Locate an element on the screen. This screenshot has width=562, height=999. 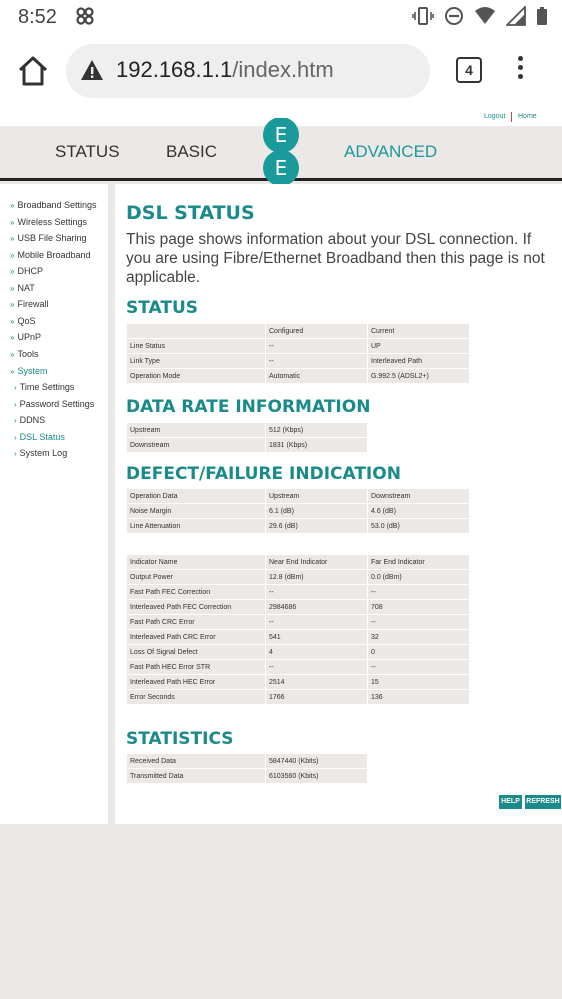
table-row: Operation Mode Automatic G.992.5 (ADSL2+) is located at coordinates (298, 376).